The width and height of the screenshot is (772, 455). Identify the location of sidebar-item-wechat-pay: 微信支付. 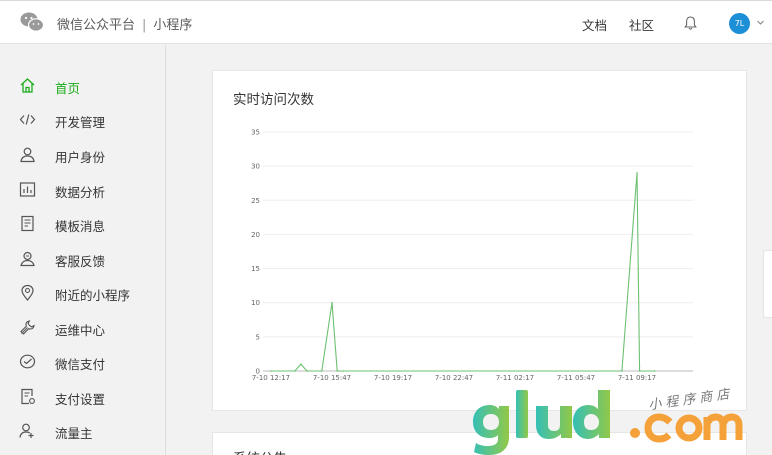
(83, 362).